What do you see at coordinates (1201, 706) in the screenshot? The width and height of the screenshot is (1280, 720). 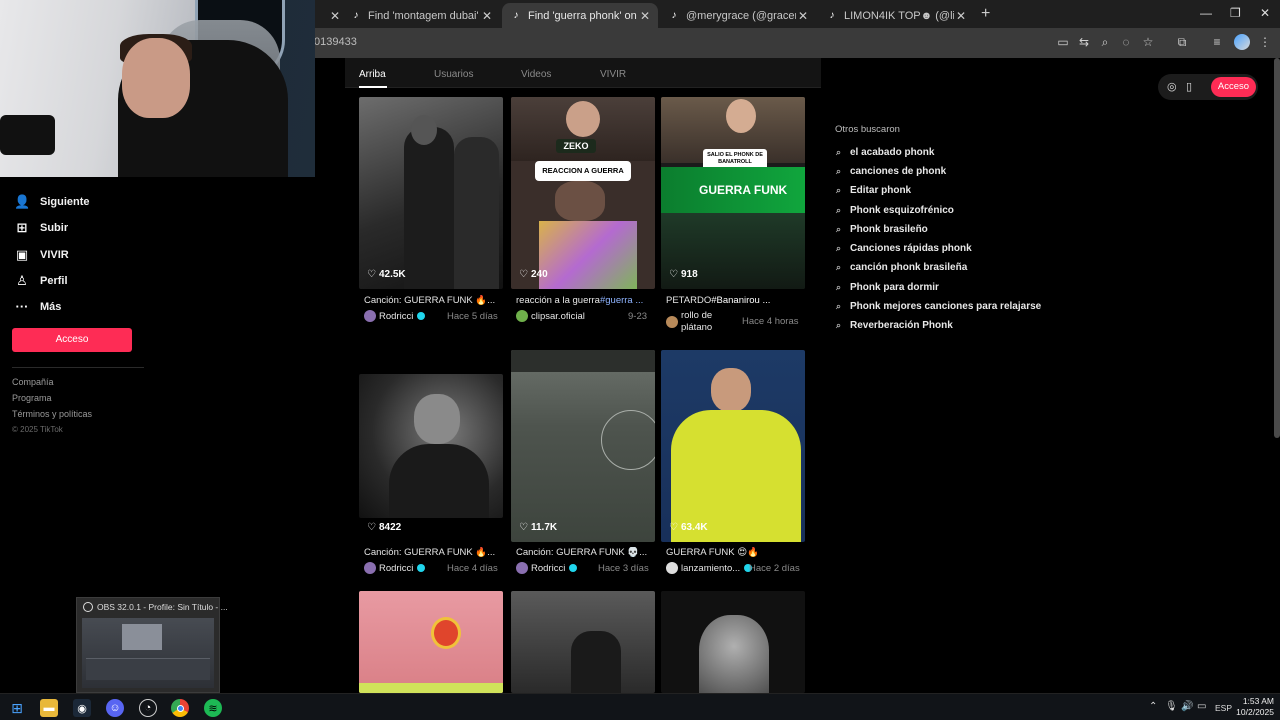 I see `network-icon: ▭` at bounding box center [1201, 706].